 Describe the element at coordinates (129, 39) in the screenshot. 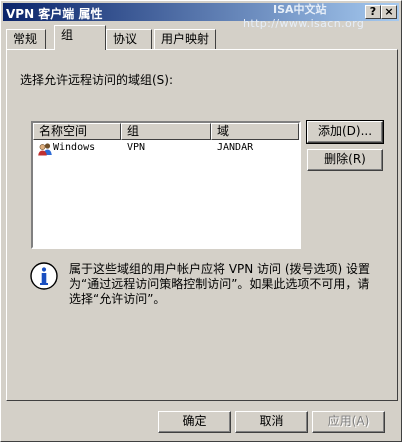

I see `tab-protocols: 协议` at that location.